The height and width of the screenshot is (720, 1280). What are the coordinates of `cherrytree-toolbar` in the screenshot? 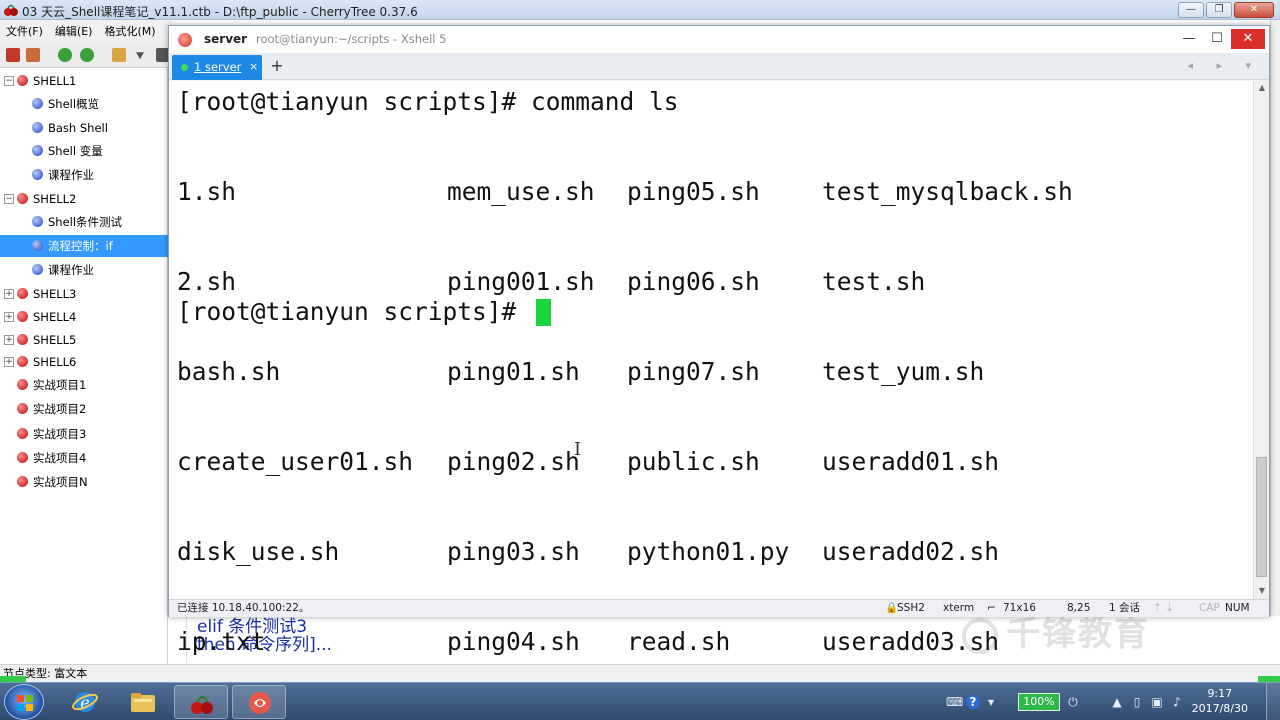 It's located at (86, 55).